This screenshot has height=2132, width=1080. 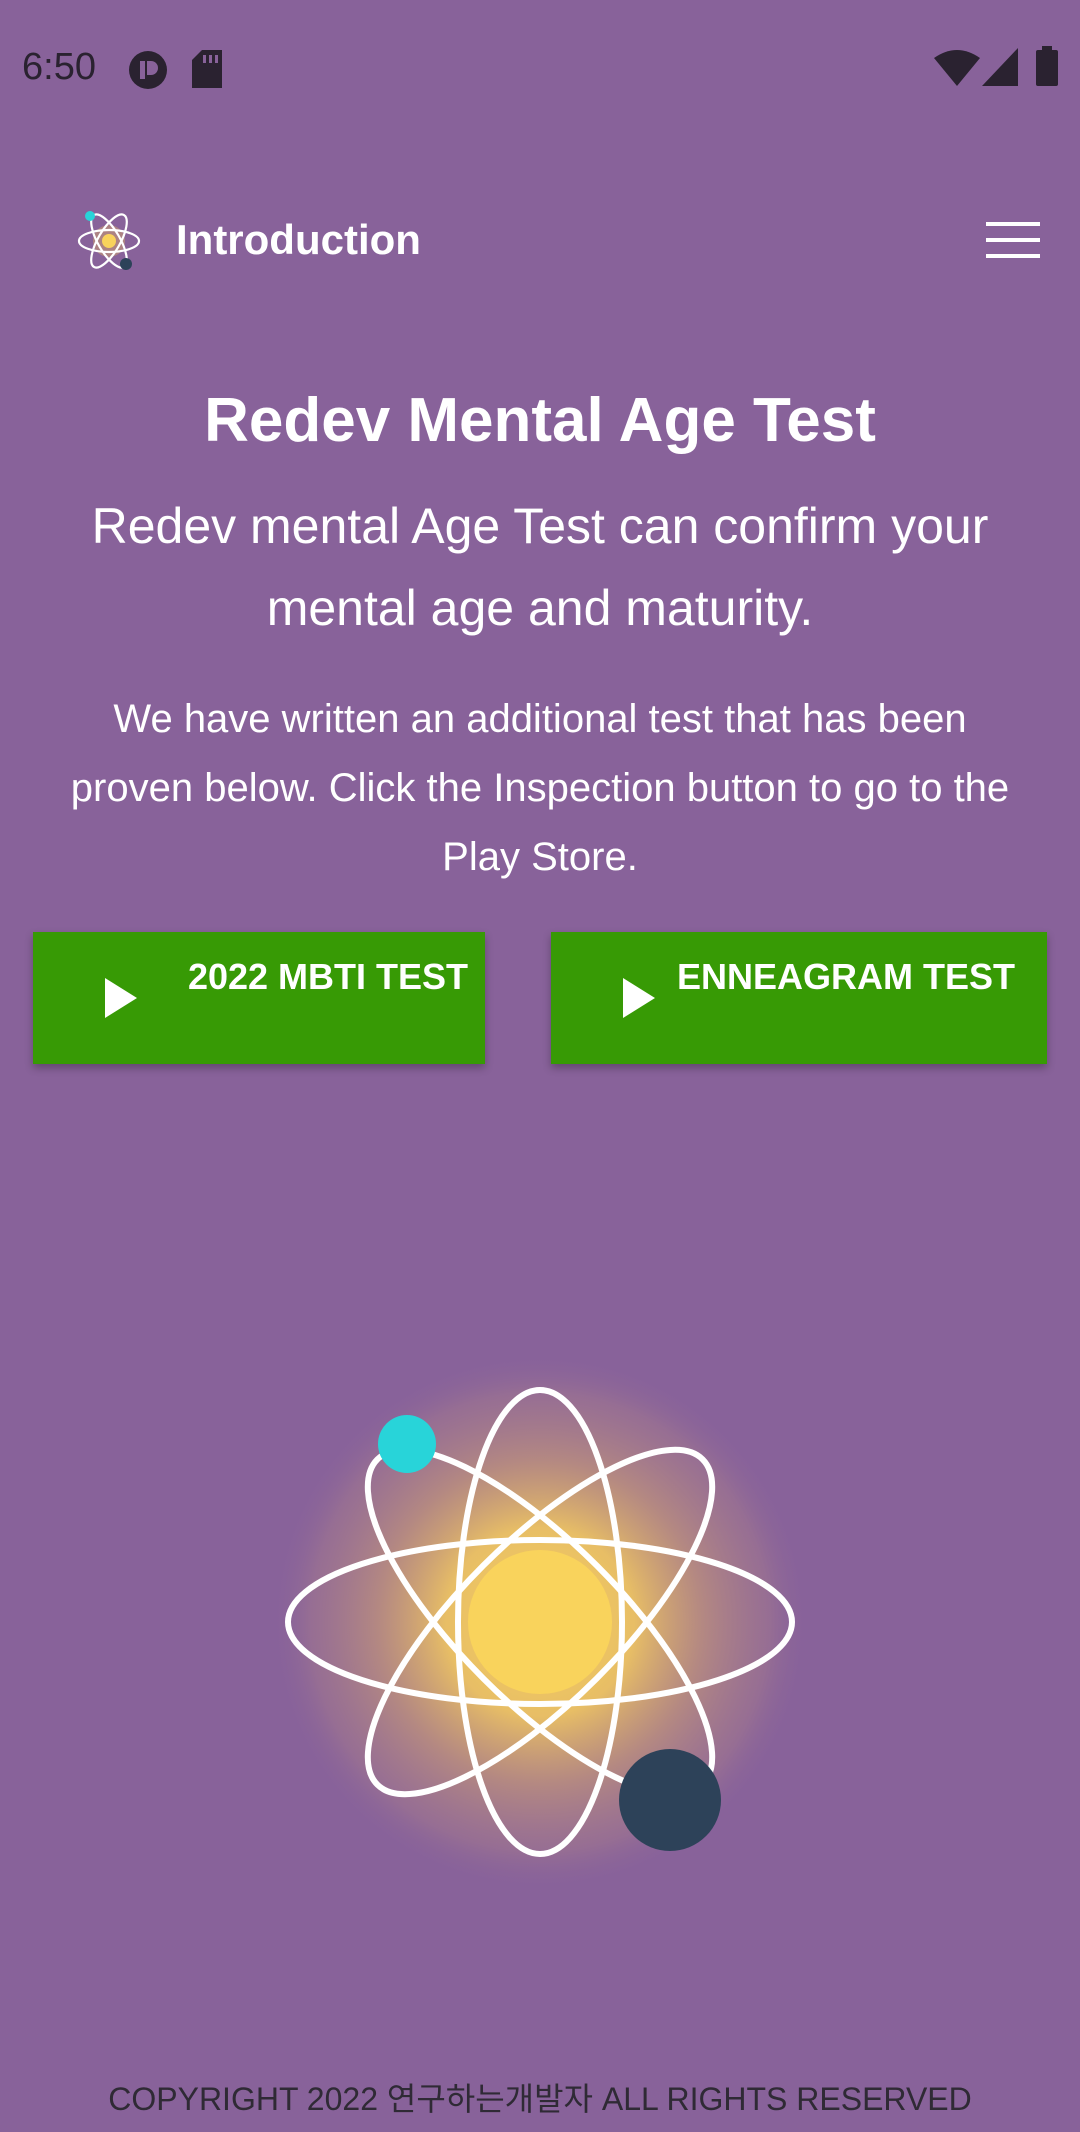 What do you see at coordinates (1047, 66) in the screenshot?
I see `battery-icon` at bounding box center [1047, 66].